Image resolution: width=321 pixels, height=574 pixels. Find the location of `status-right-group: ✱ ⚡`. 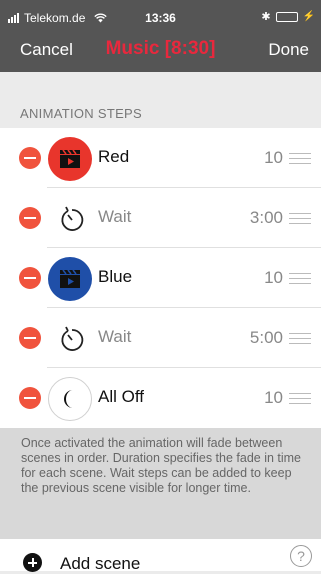

status-right-group: ✱ ⚡ is located at coordinates (288, 16).